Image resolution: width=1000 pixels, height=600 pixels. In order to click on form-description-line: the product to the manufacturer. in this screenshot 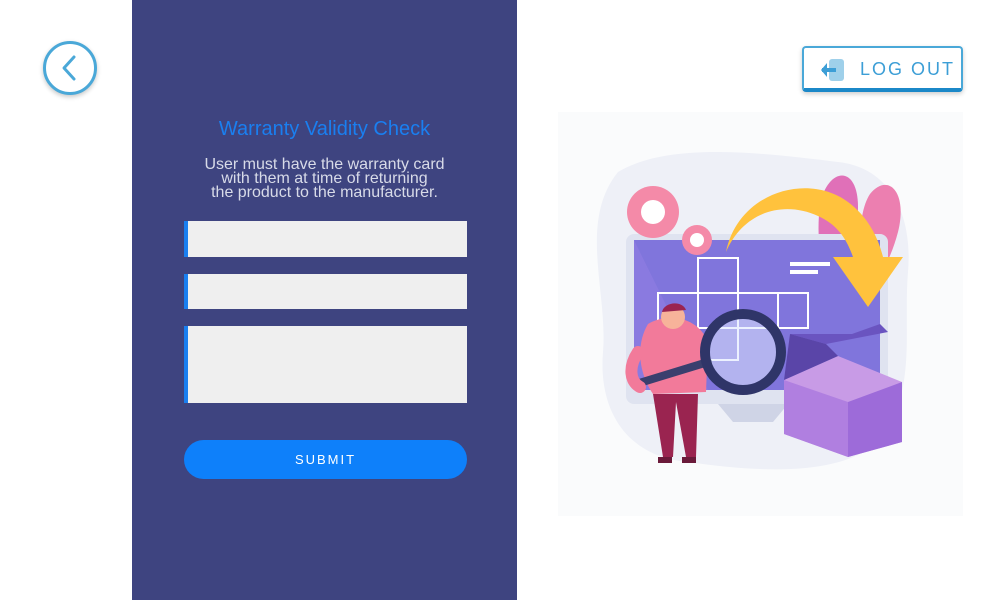, I will do `click(324, 192)`.